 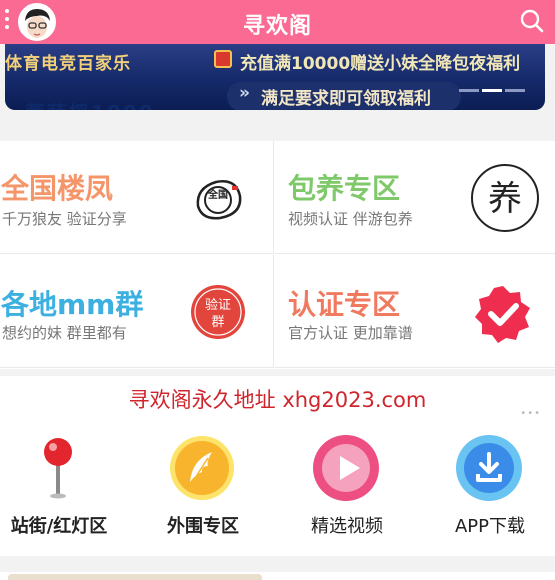 I want to click on quick-link-street: 站街/红灯区, so click(x=64, y=486).